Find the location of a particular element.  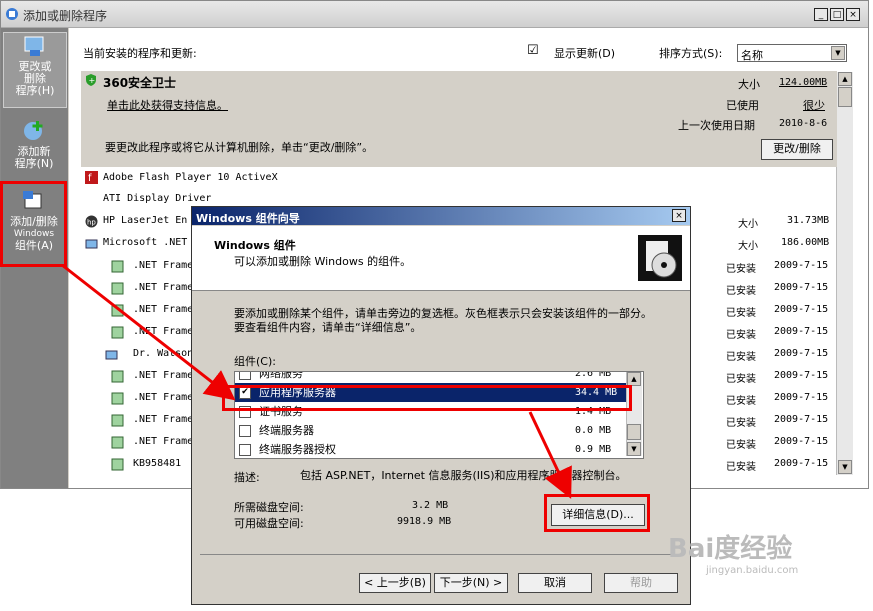

program-name: Adobe Flash Player 10 ActiveX is located at coordinates (190, 177).